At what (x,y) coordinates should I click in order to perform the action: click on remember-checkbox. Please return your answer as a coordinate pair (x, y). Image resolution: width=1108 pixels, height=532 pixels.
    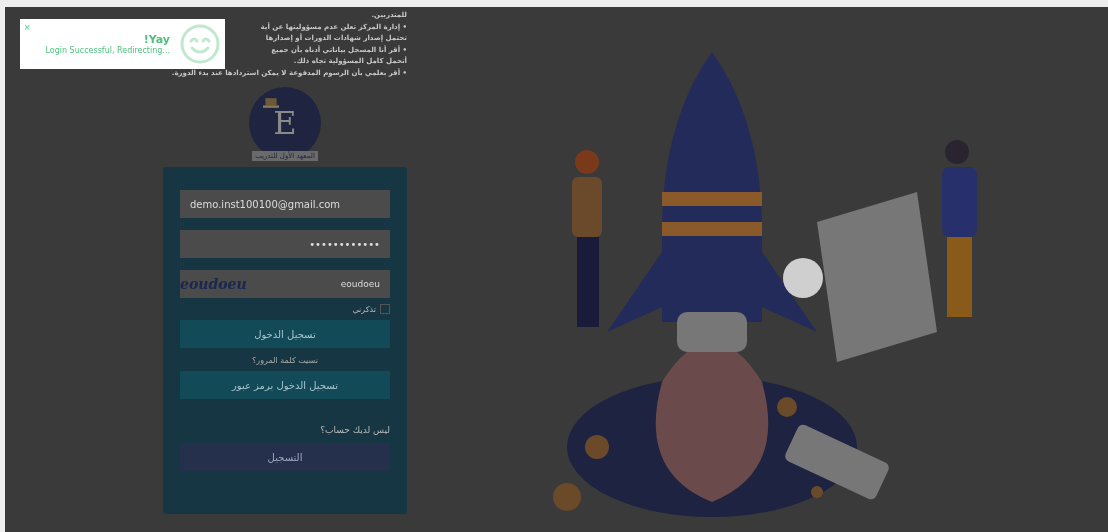
    Looking at the image, I should click on (385, 309).